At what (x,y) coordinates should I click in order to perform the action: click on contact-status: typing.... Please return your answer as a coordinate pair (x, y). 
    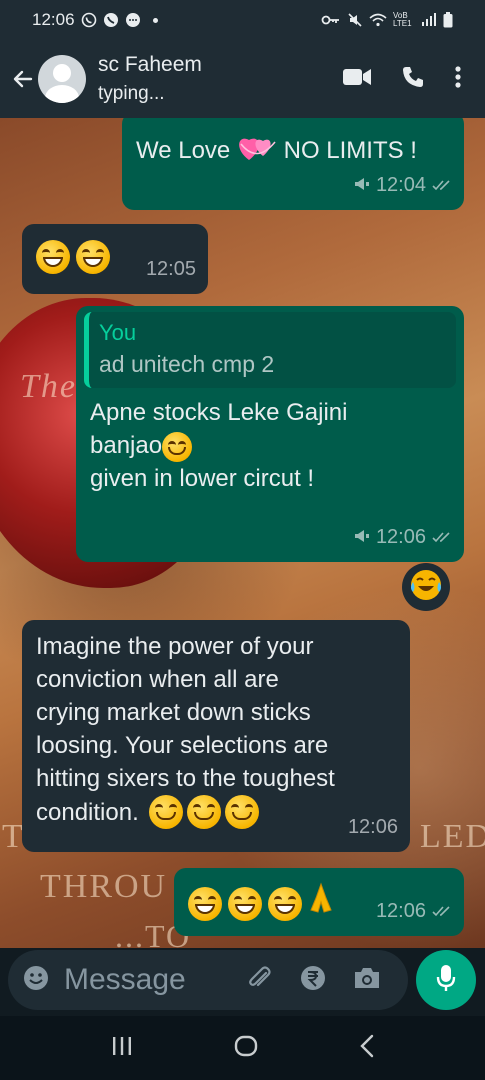
    Looking at the image, I should click on (131, 93).